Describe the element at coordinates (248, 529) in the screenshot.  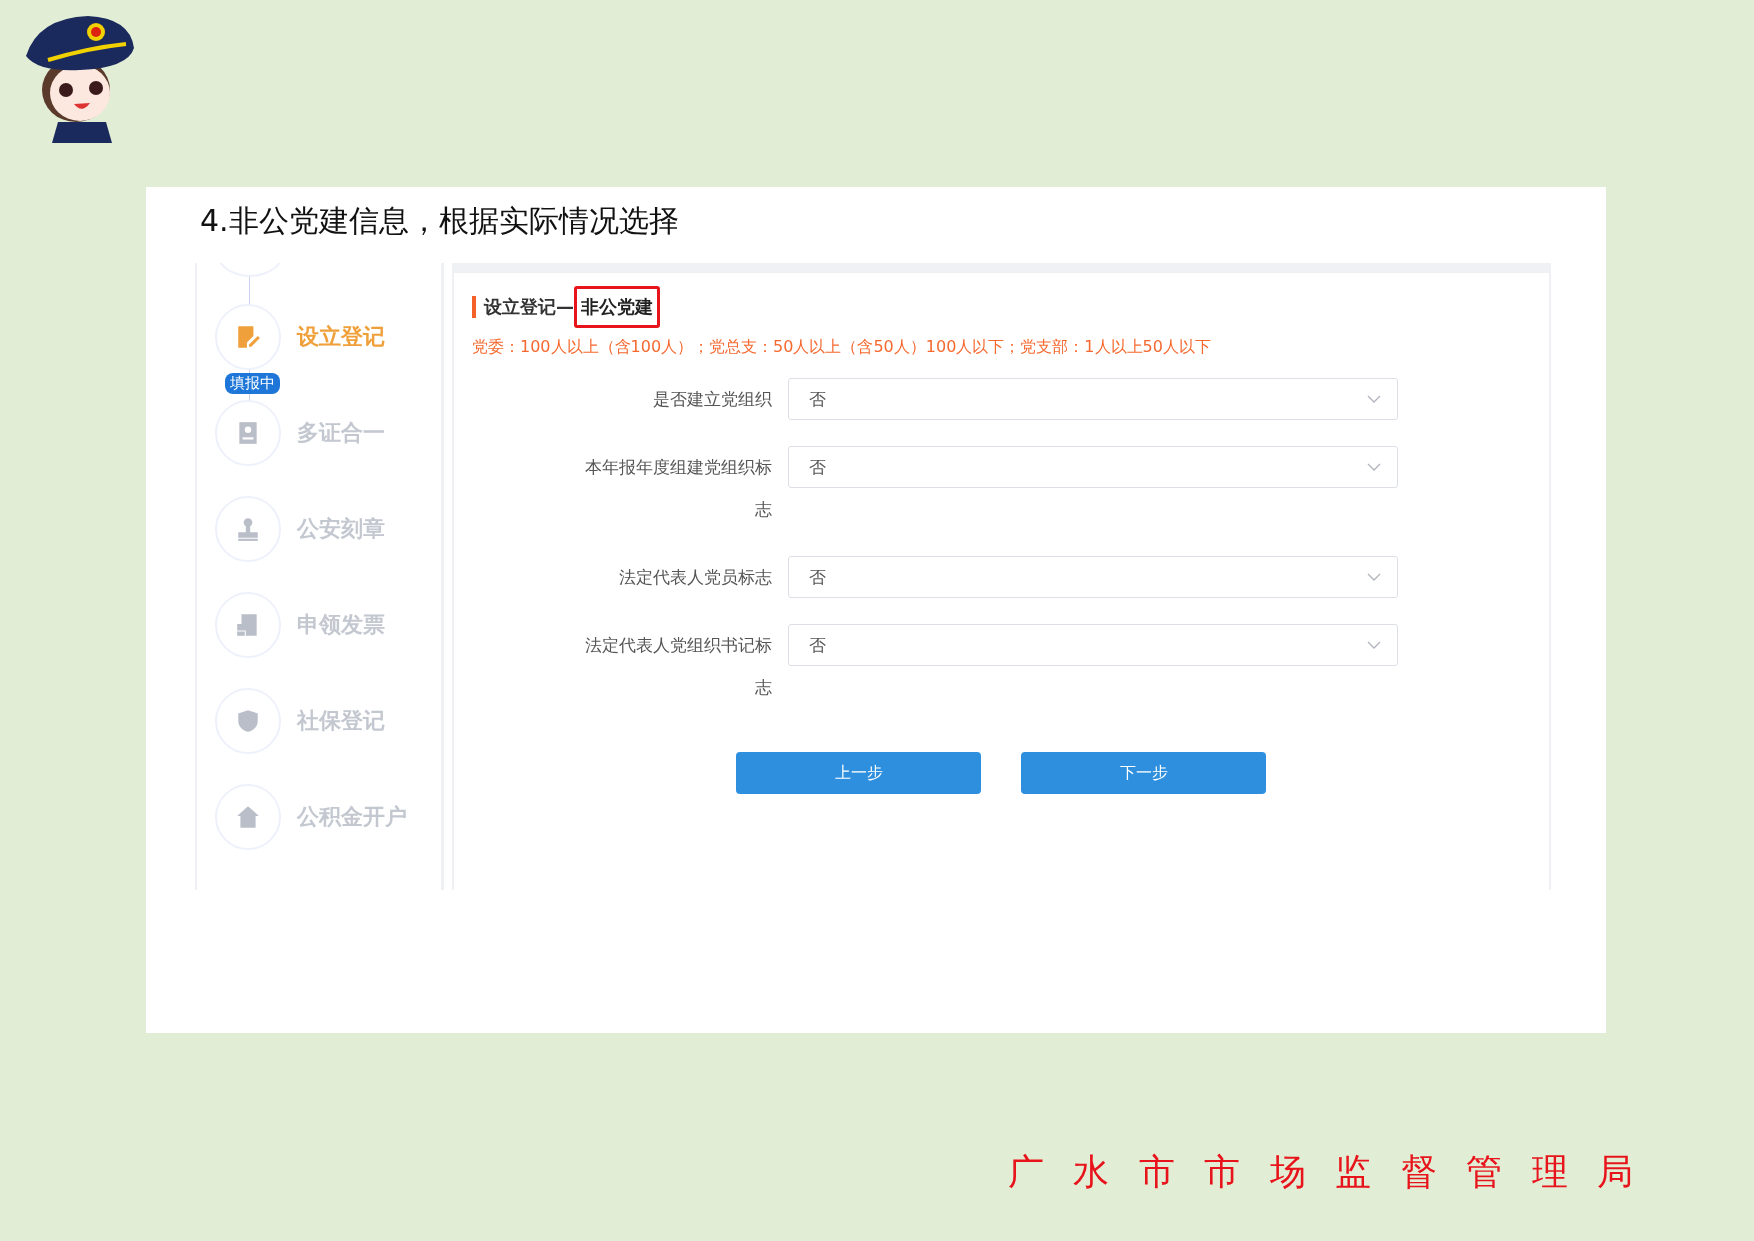
I see `stamp-icon` at that location.